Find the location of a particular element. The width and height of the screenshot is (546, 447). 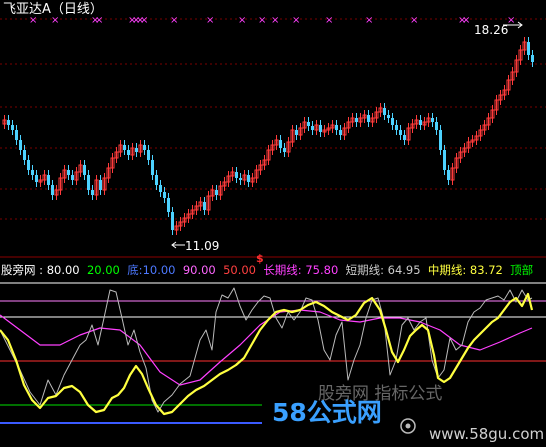

legend-label-top: 顶部 is located at coordinates (522, 270).